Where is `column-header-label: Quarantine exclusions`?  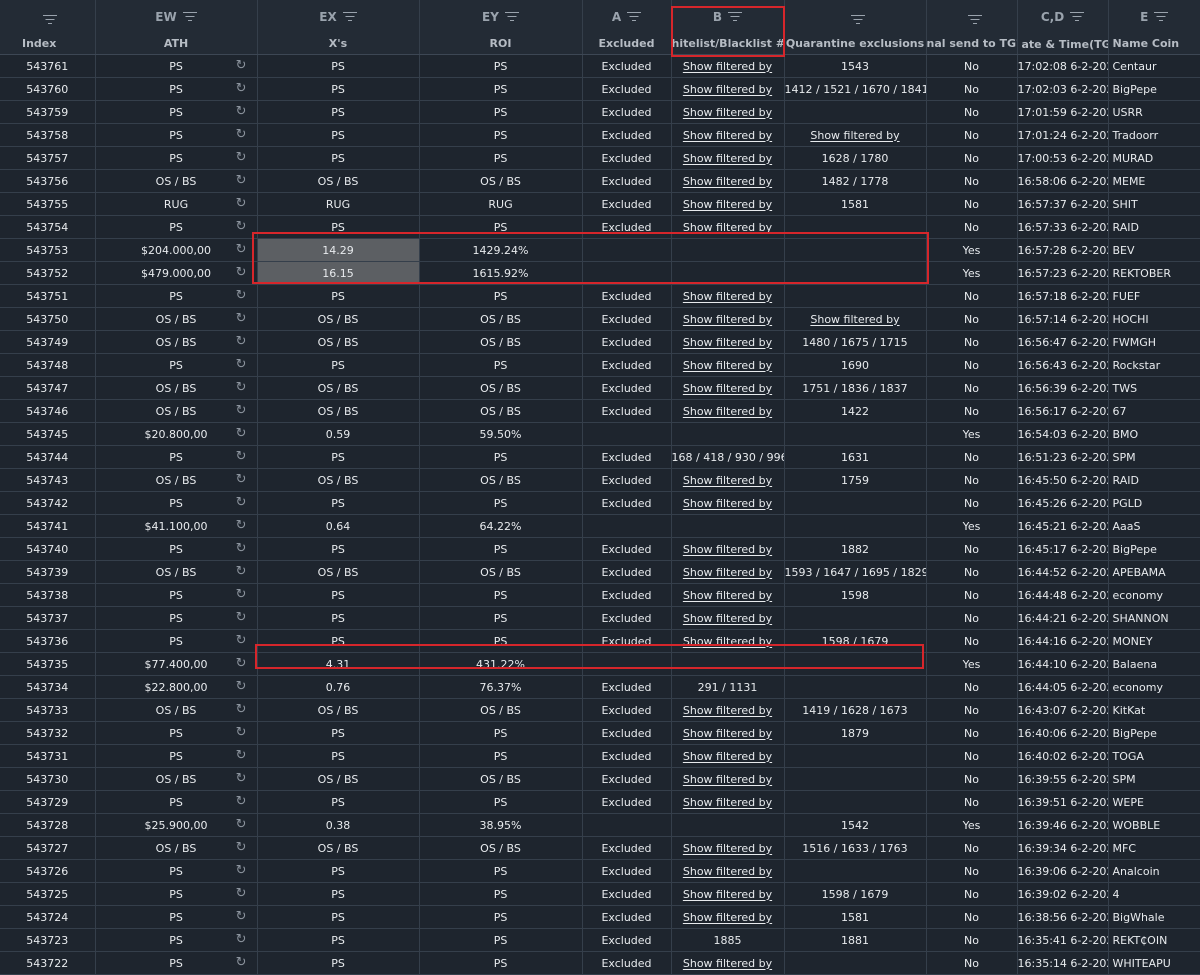
column-header-label: Quarantine exclusions is located at coordinates (855, 44).